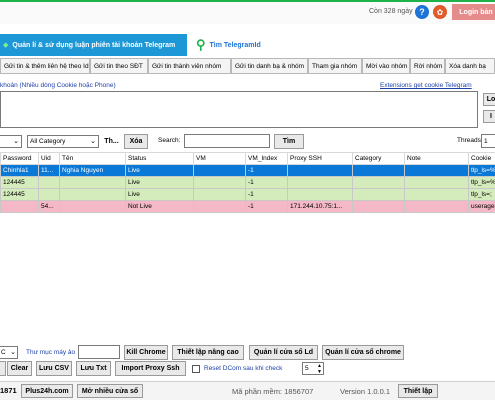 The image size is (495, 400). Describe the element at coordinates (273, 391) in the screenshot. I see `software-code-label: Mã phần mềm: 1856707` at that location.